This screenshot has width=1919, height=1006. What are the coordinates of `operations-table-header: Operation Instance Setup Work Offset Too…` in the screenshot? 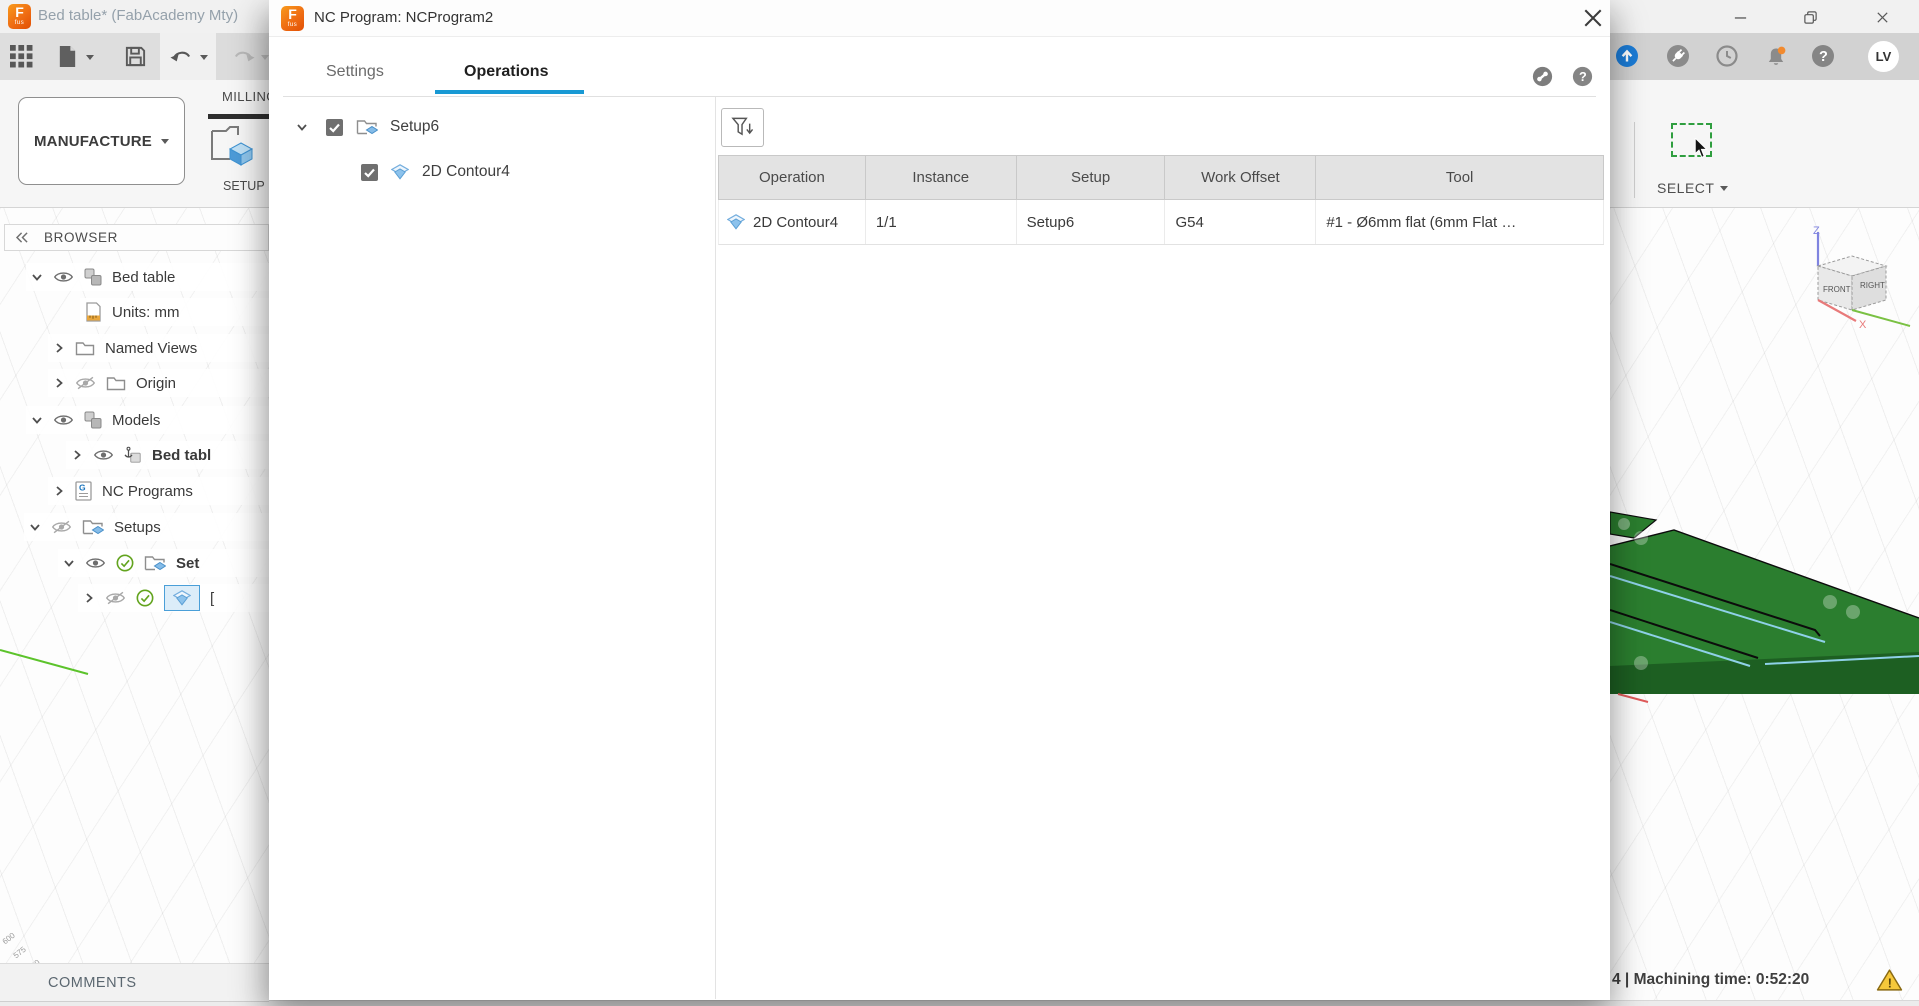 It's located at (1161, 177).